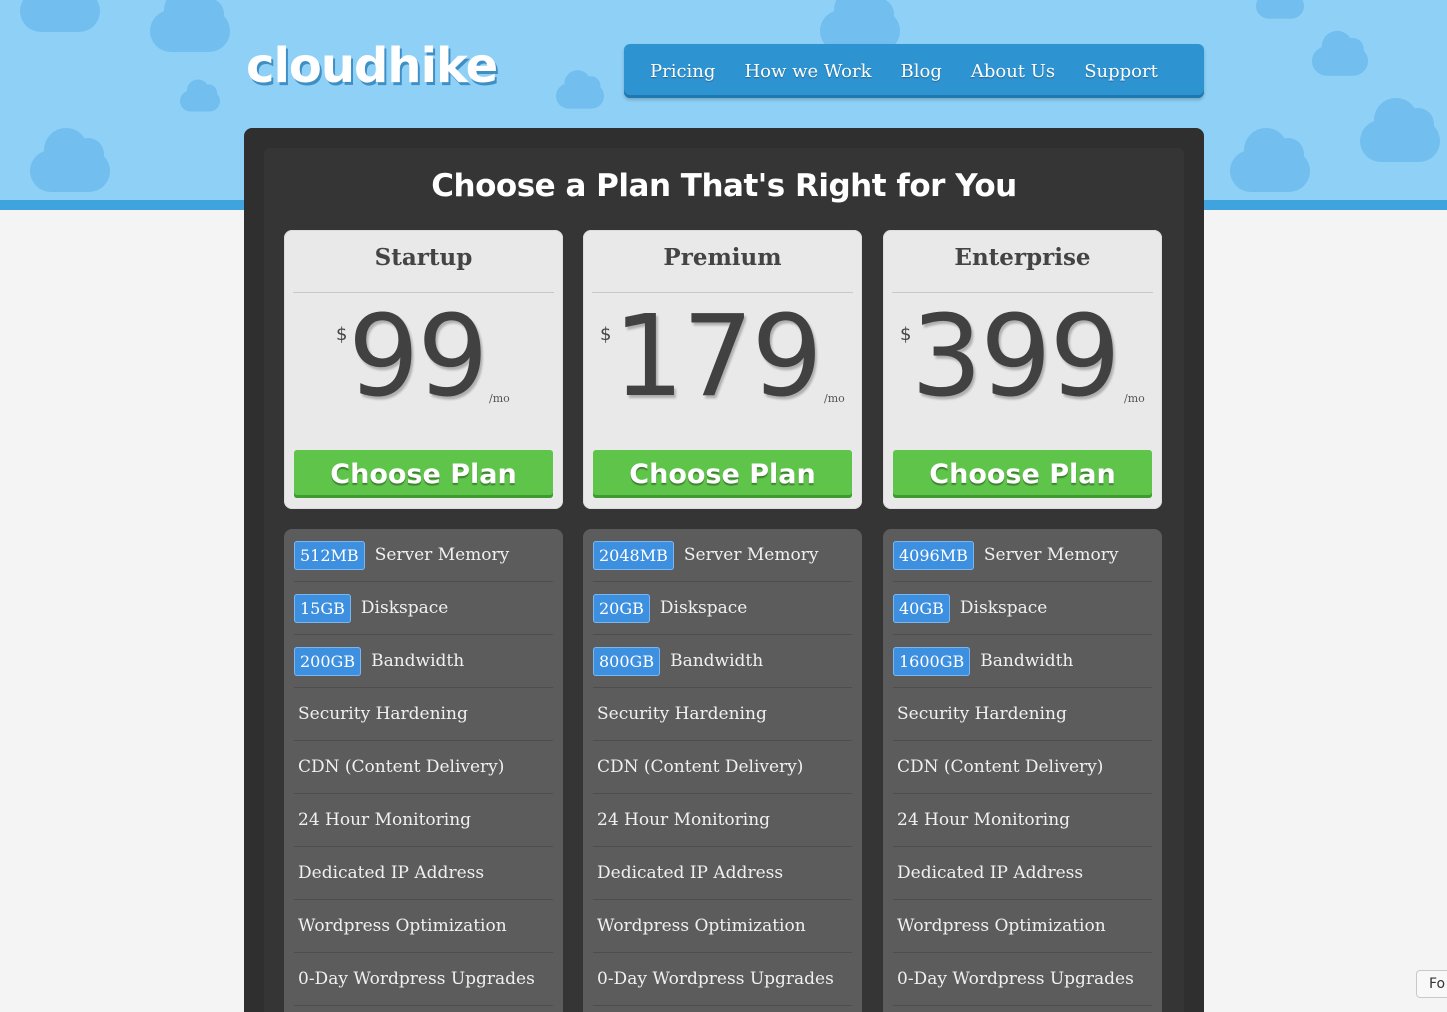  I want to click on feature-item-memory: 2048MB Server Memory, so click(722, 555).